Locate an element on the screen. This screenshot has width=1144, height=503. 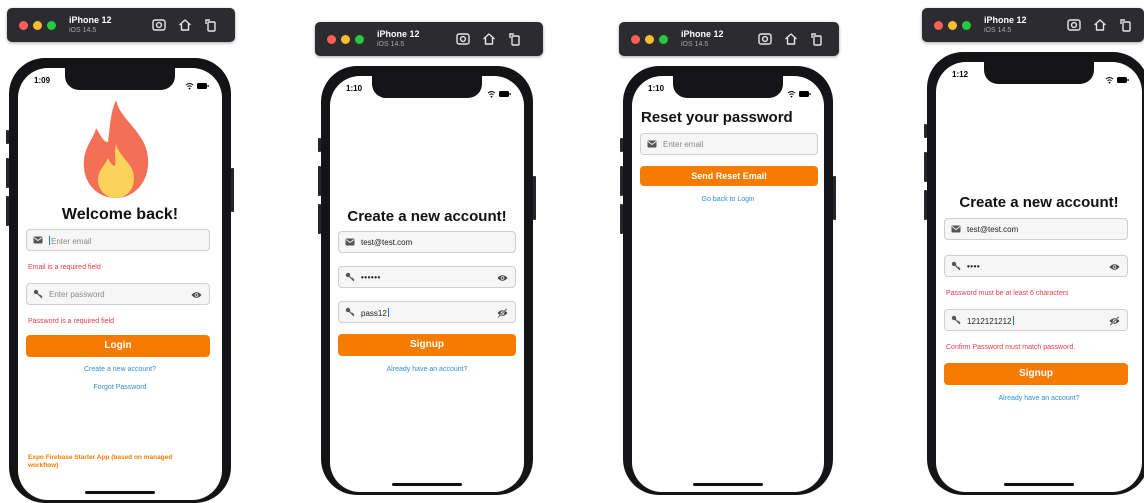
password-error: Password is a required field is located at coordinates (71, 321).